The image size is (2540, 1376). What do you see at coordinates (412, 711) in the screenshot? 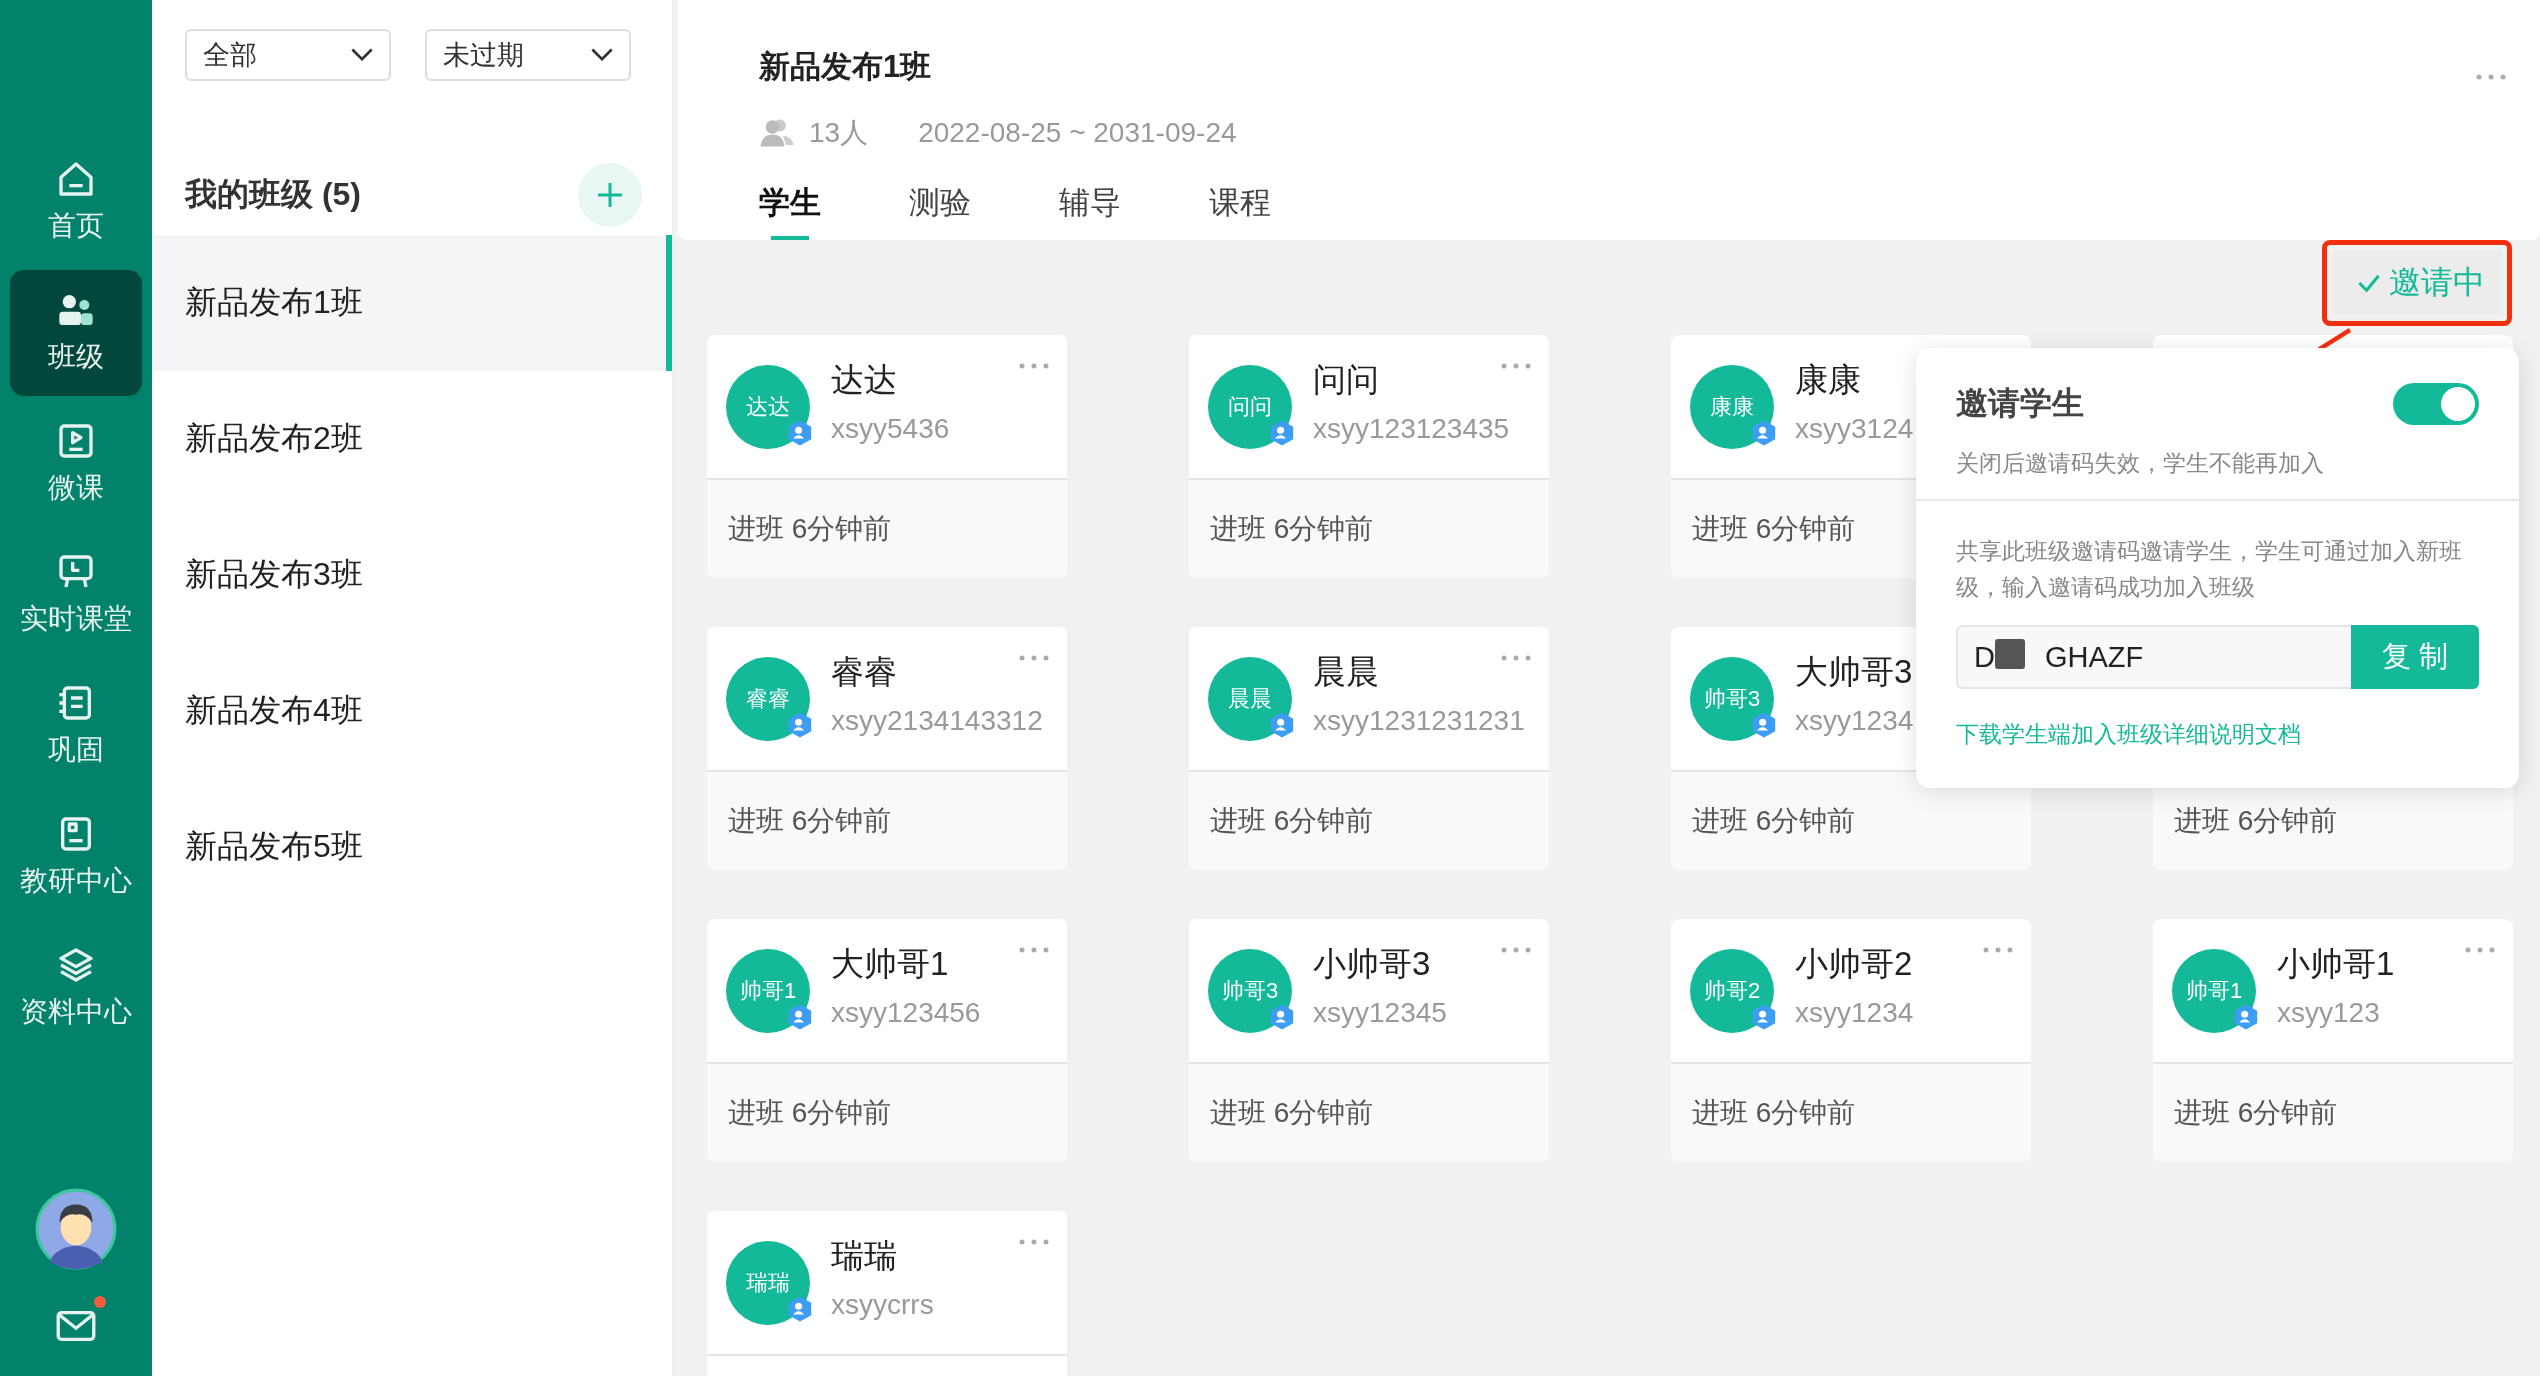
I see `class-item: 新品发布4班` at bounding box center [412, 711].